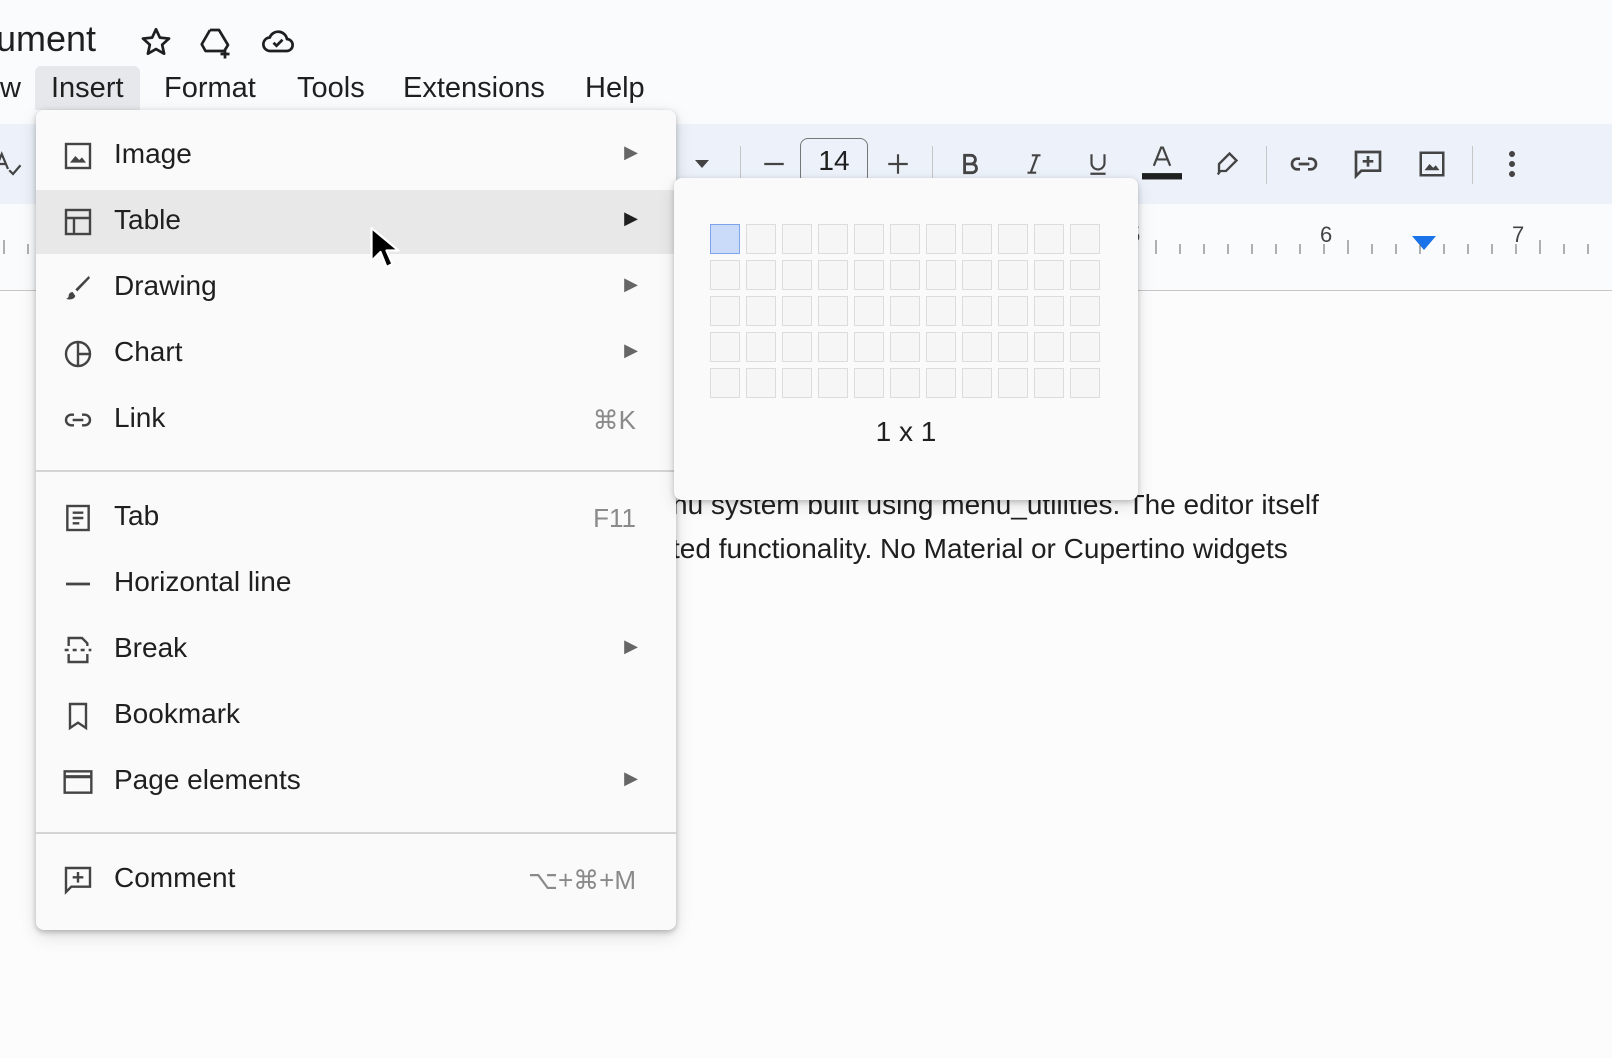 This screenshot has height=1058, width=1612. What do you see at coordinates (1162, 164) in the screenshot?
I see `text-color-icon` at bounding box center [1162, 164].